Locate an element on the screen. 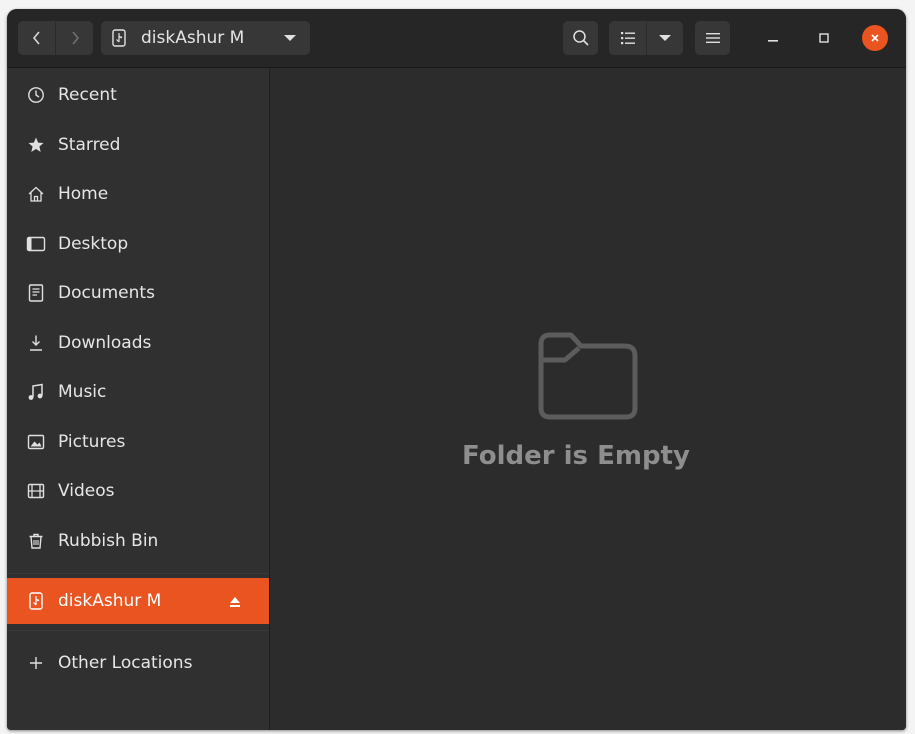 This screenshot has height=734, width=915. recent-icon is located at coordinates (36, 95).